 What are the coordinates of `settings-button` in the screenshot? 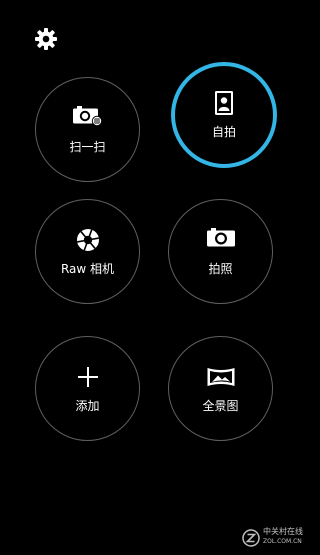 It's located at (46, 39).